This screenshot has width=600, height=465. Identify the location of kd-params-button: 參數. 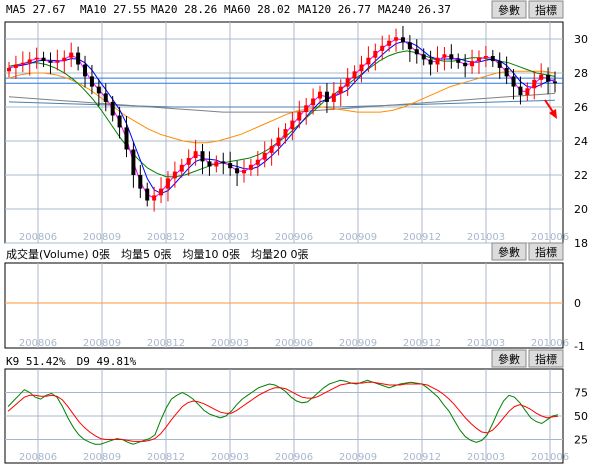
(509, 358).